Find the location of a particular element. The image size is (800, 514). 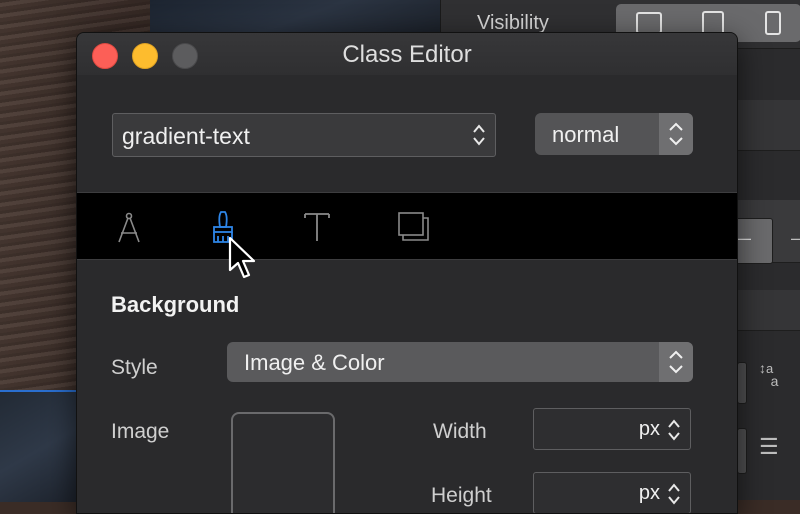

state-select: normal is located at coordinates (614, 134).